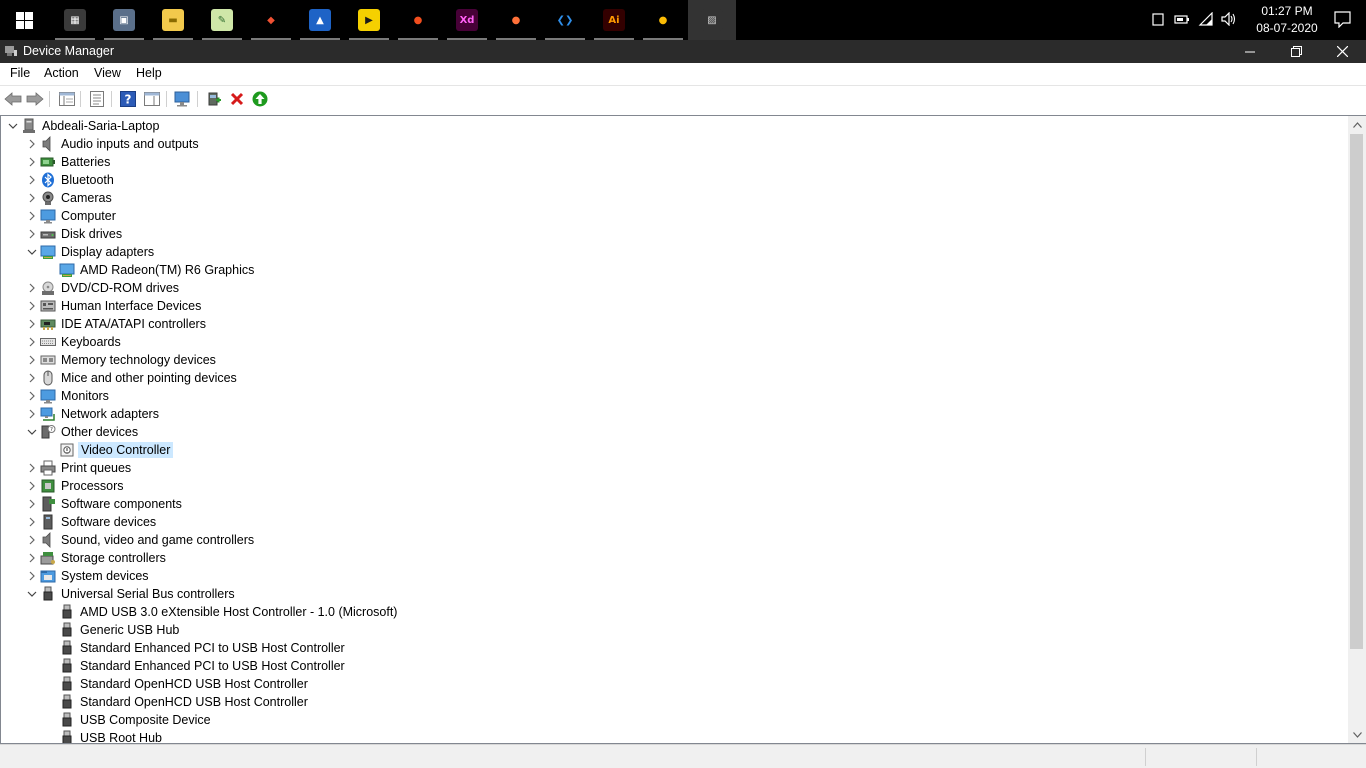  What do you see at coordinates (712, 20) in the screenshot?
I see `taskbar-app-device-manager: ▨` at bounding box center [712, 20].